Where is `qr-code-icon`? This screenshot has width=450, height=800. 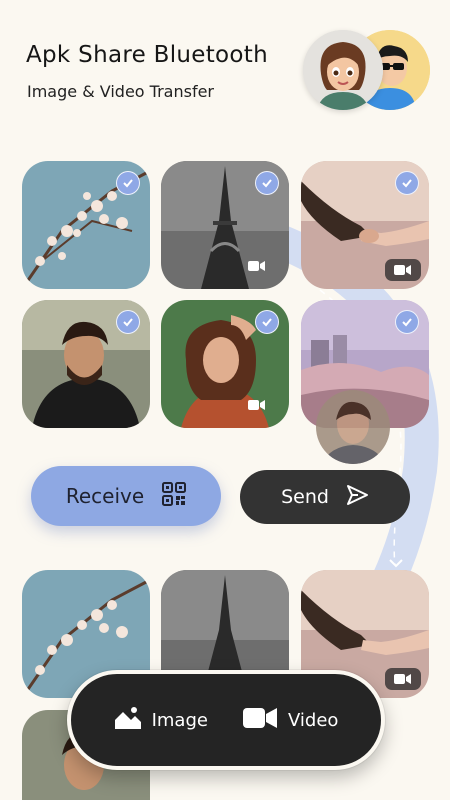
qr-code-icon is located at coordinates (174, 496).